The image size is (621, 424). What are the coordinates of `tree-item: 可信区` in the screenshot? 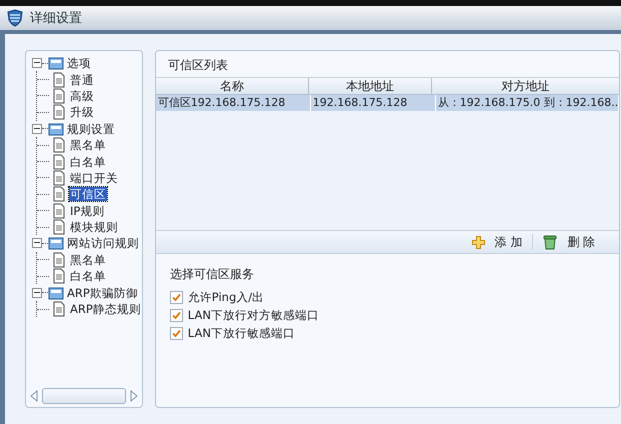 It's located at (88, 194).